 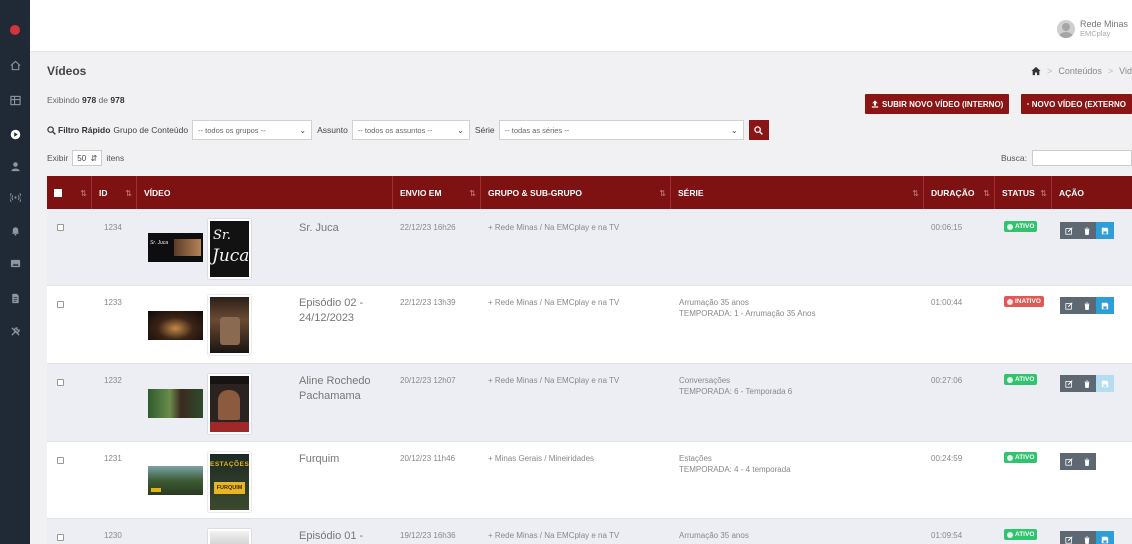 What do you see at coordinates (947, 458) in the screenshot?
I see `duration: 00:24:59` at bounding box center [947, 458].